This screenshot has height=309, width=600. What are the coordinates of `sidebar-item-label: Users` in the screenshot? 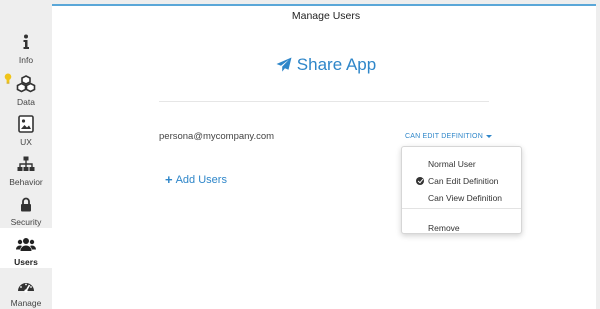 It's located at (26, 262).